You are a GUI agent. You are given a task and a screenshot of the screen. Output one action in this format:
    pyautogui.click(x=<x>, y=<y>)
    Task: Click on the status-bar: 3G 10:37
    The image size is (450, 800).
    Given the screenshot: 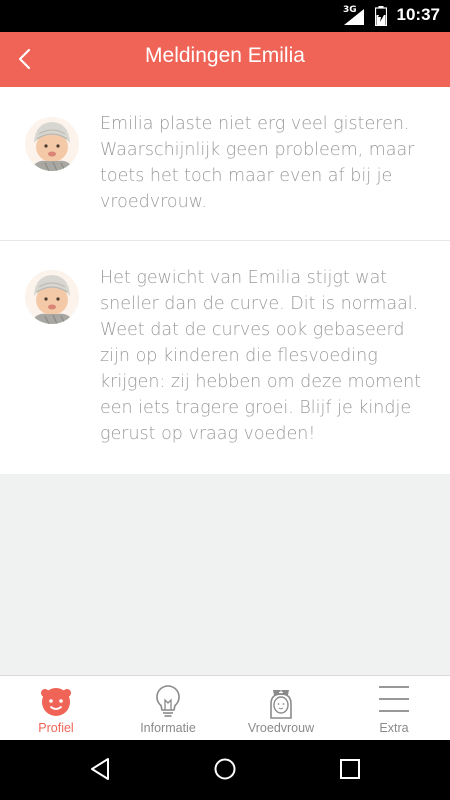 What is the action you would take?
    pyautogui.click(x=225, y=16)
    